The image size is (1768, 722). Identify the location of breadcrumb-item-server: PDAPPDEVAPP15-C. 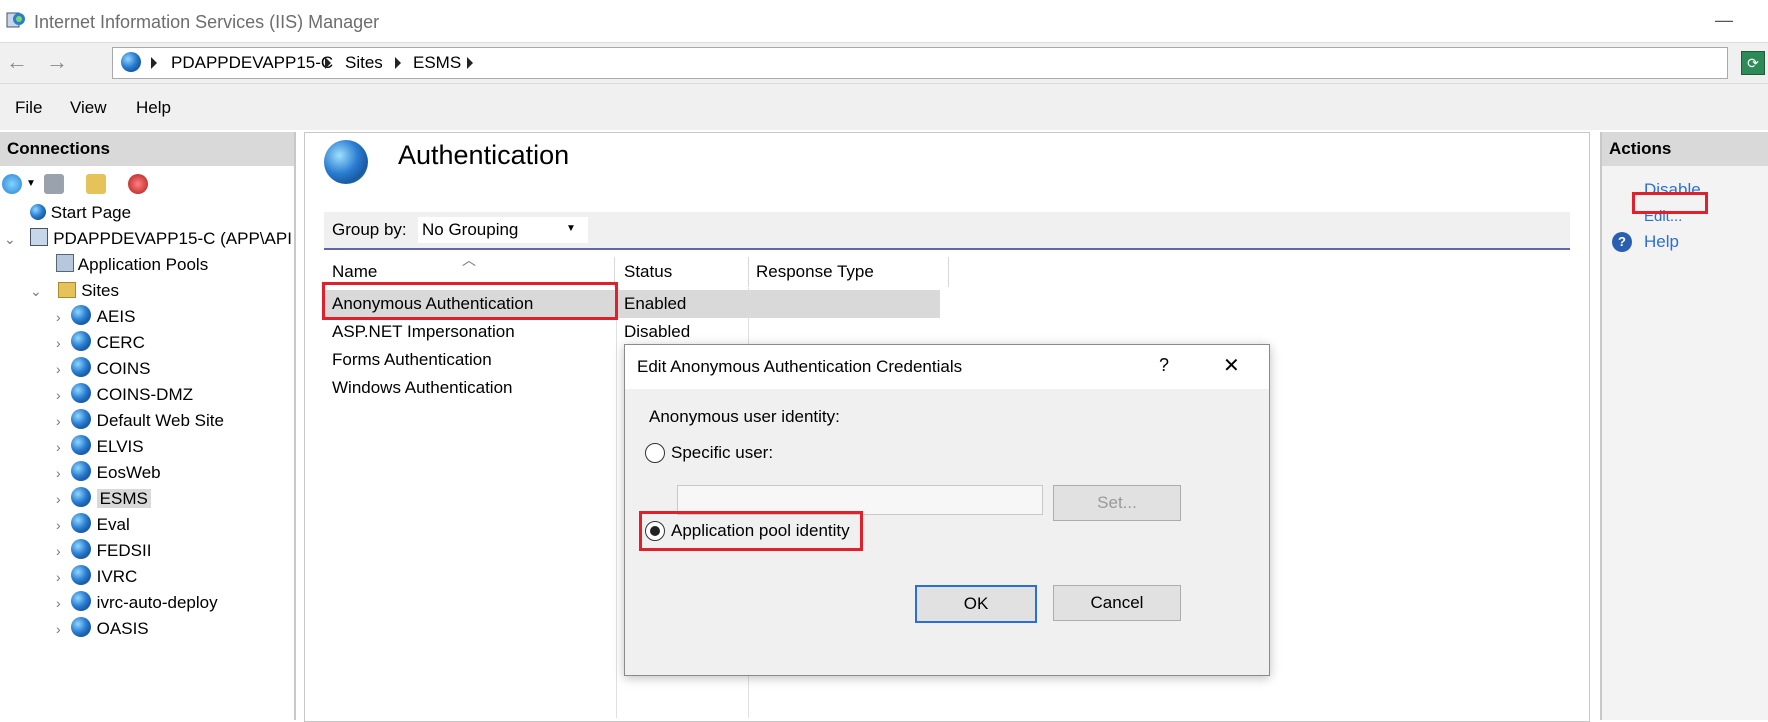
(252, 63).